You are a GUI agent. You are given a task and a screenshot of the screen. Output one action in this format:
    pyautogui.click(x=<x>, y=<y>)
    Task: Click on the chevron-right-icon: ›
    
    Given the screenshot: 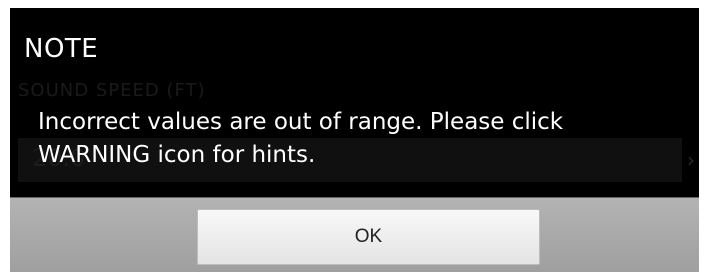 What is the action you would take?
    pyautogui.click(x=691, y=160)
    